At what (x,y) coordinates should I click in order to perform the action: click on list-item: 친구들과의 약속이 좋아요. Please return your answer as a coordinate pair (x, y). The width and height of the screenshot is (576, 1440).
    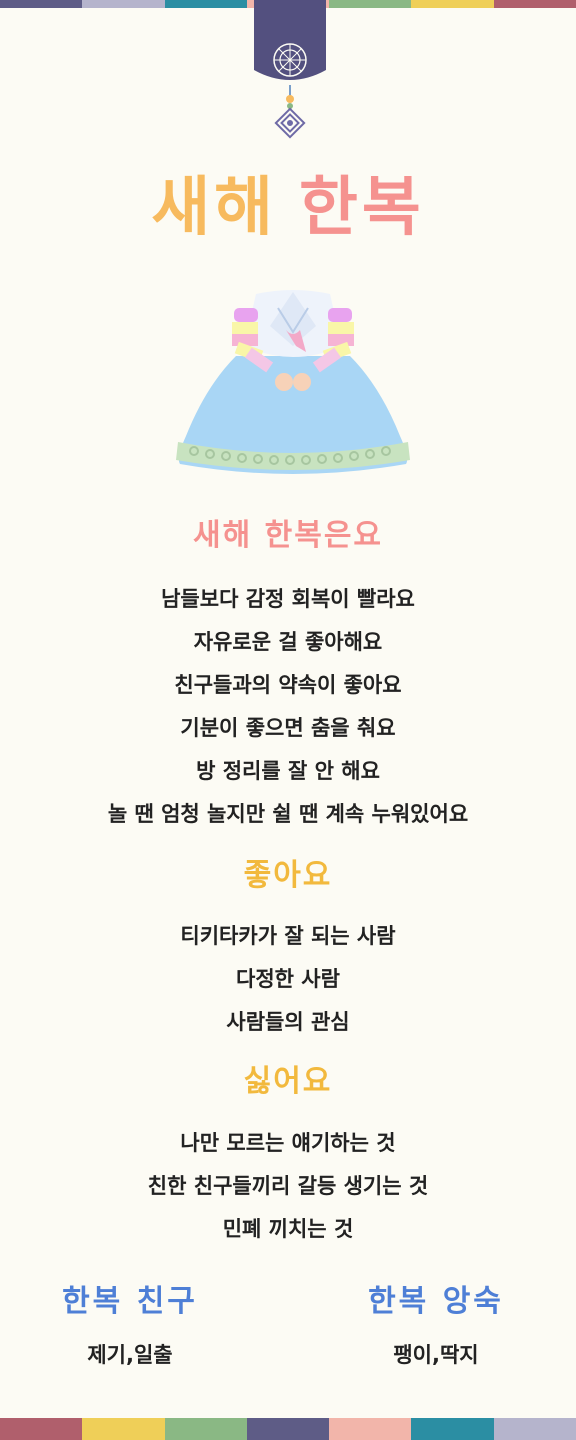
    Looking at the image, I should click on (288, 685).